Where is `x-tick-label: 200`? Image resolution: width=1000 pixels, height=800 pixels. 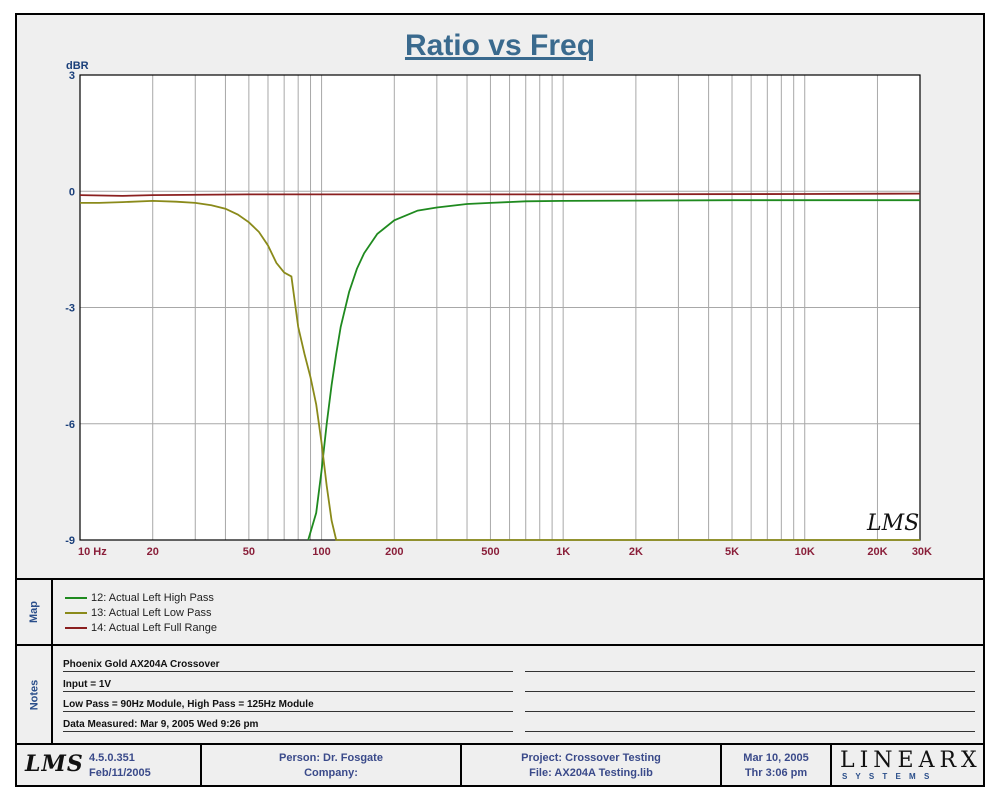 x-tick-label: 200 is located at coordinates (394, 552).